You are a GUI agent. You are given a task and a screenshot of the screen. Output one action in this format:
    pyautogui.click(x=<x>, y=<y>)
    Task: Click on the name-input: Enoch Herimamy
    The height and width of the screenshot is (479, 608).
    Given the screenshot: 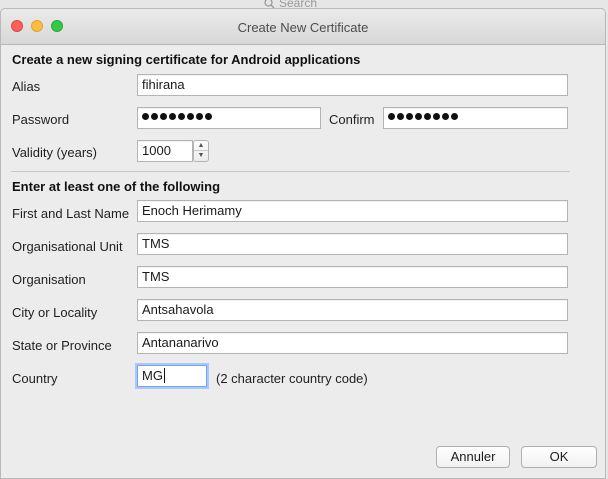 What is the action you would take?
    pyautogui.click(x=352, y=211)
    